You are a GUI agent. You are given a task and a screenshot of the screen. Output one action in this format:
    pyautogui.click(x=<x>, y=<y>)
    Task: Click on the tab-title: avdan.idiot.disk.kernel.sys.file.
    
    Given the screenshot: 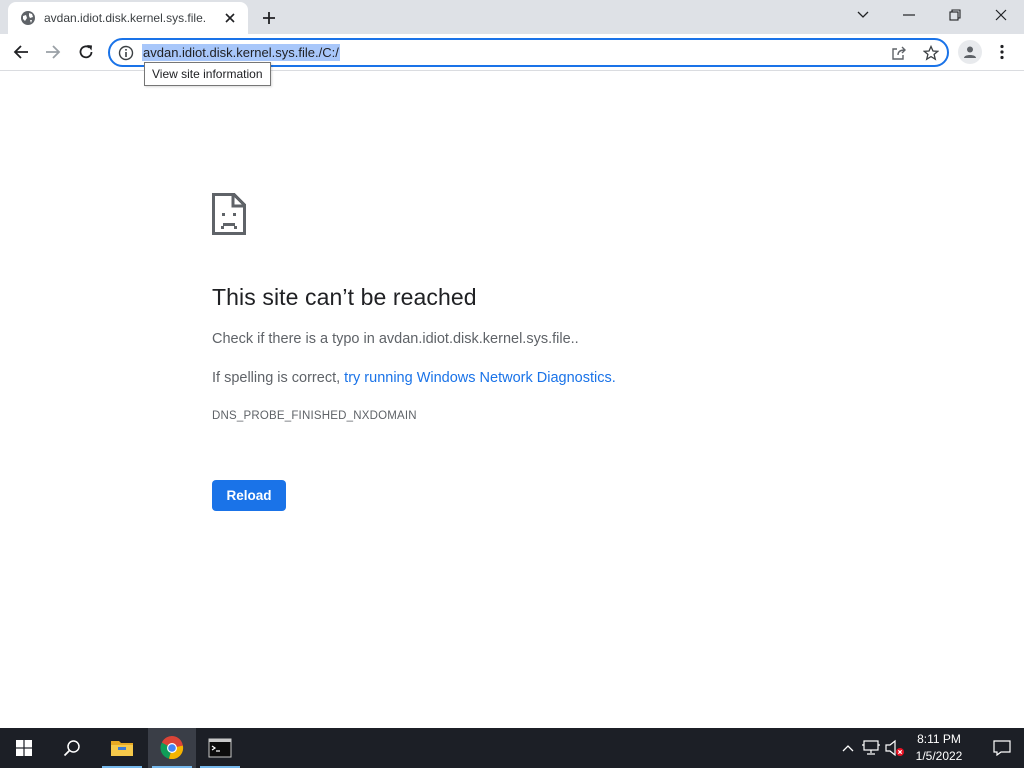 What is the action you would take?
    pyautogui.click(x=125, y=18)
    